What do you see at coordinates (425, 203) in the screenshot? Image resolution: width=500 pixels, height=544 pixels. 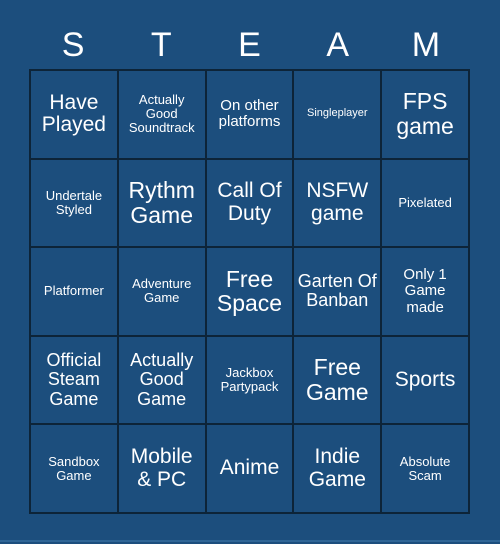 I see `bingo-cell-r2c5: Pixelated` at bounding box center [425, 203].